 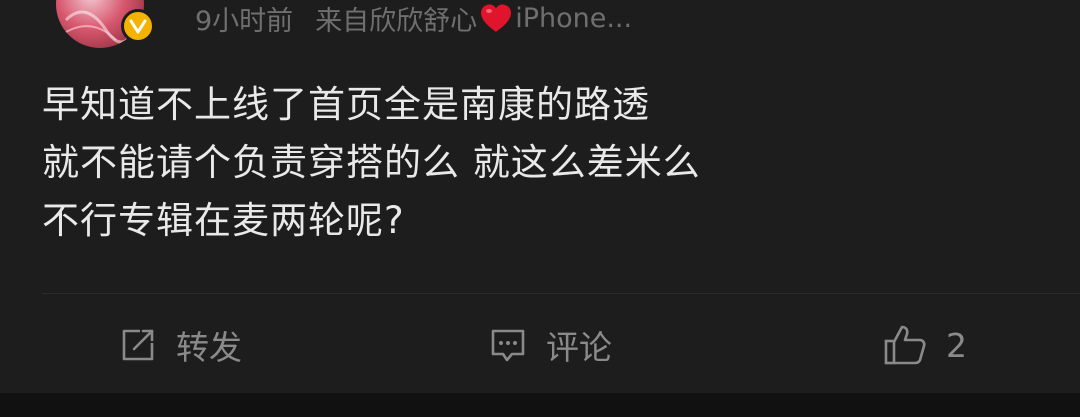 I want to click on content-line: 早知道不上线了首页全是南康的路透, so click(x=346, y=104).